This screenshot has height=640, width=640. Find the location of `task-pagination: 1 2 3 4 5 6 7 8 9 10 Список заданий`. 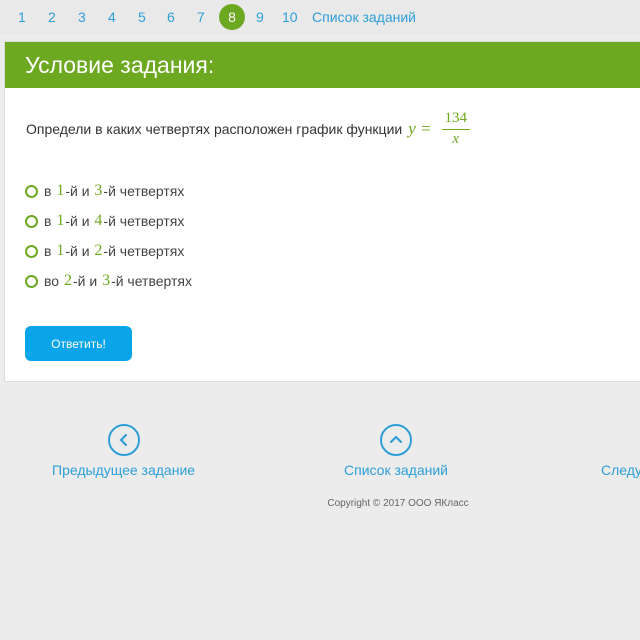

task-pagination: 1 2 3 4 5 6 7 8 9 10 Список заданий is located at coordinates (320, 17).